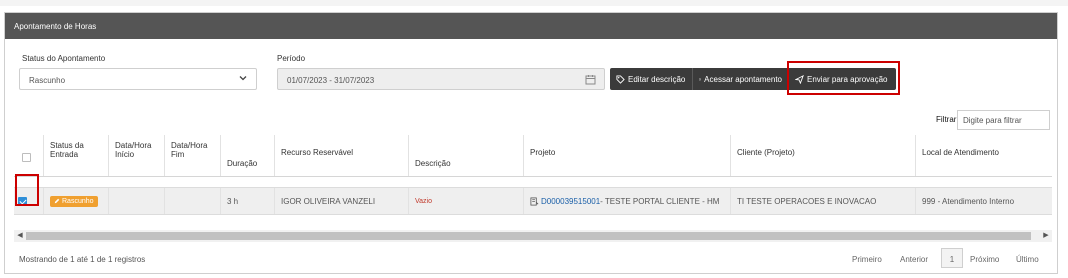  Describe the element at coordinates (968, 201) in the screenshot. I see `row-local: 999 - Atendimento Interno` at that location.